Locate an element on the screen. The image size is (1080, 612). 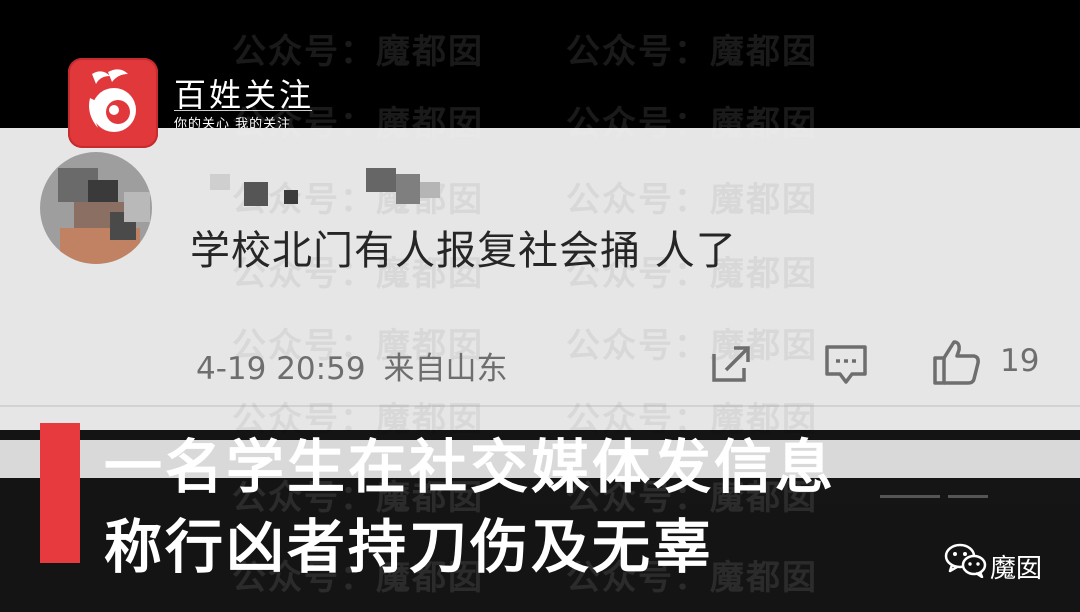
comment-icon is located at coordinates (846, 365).